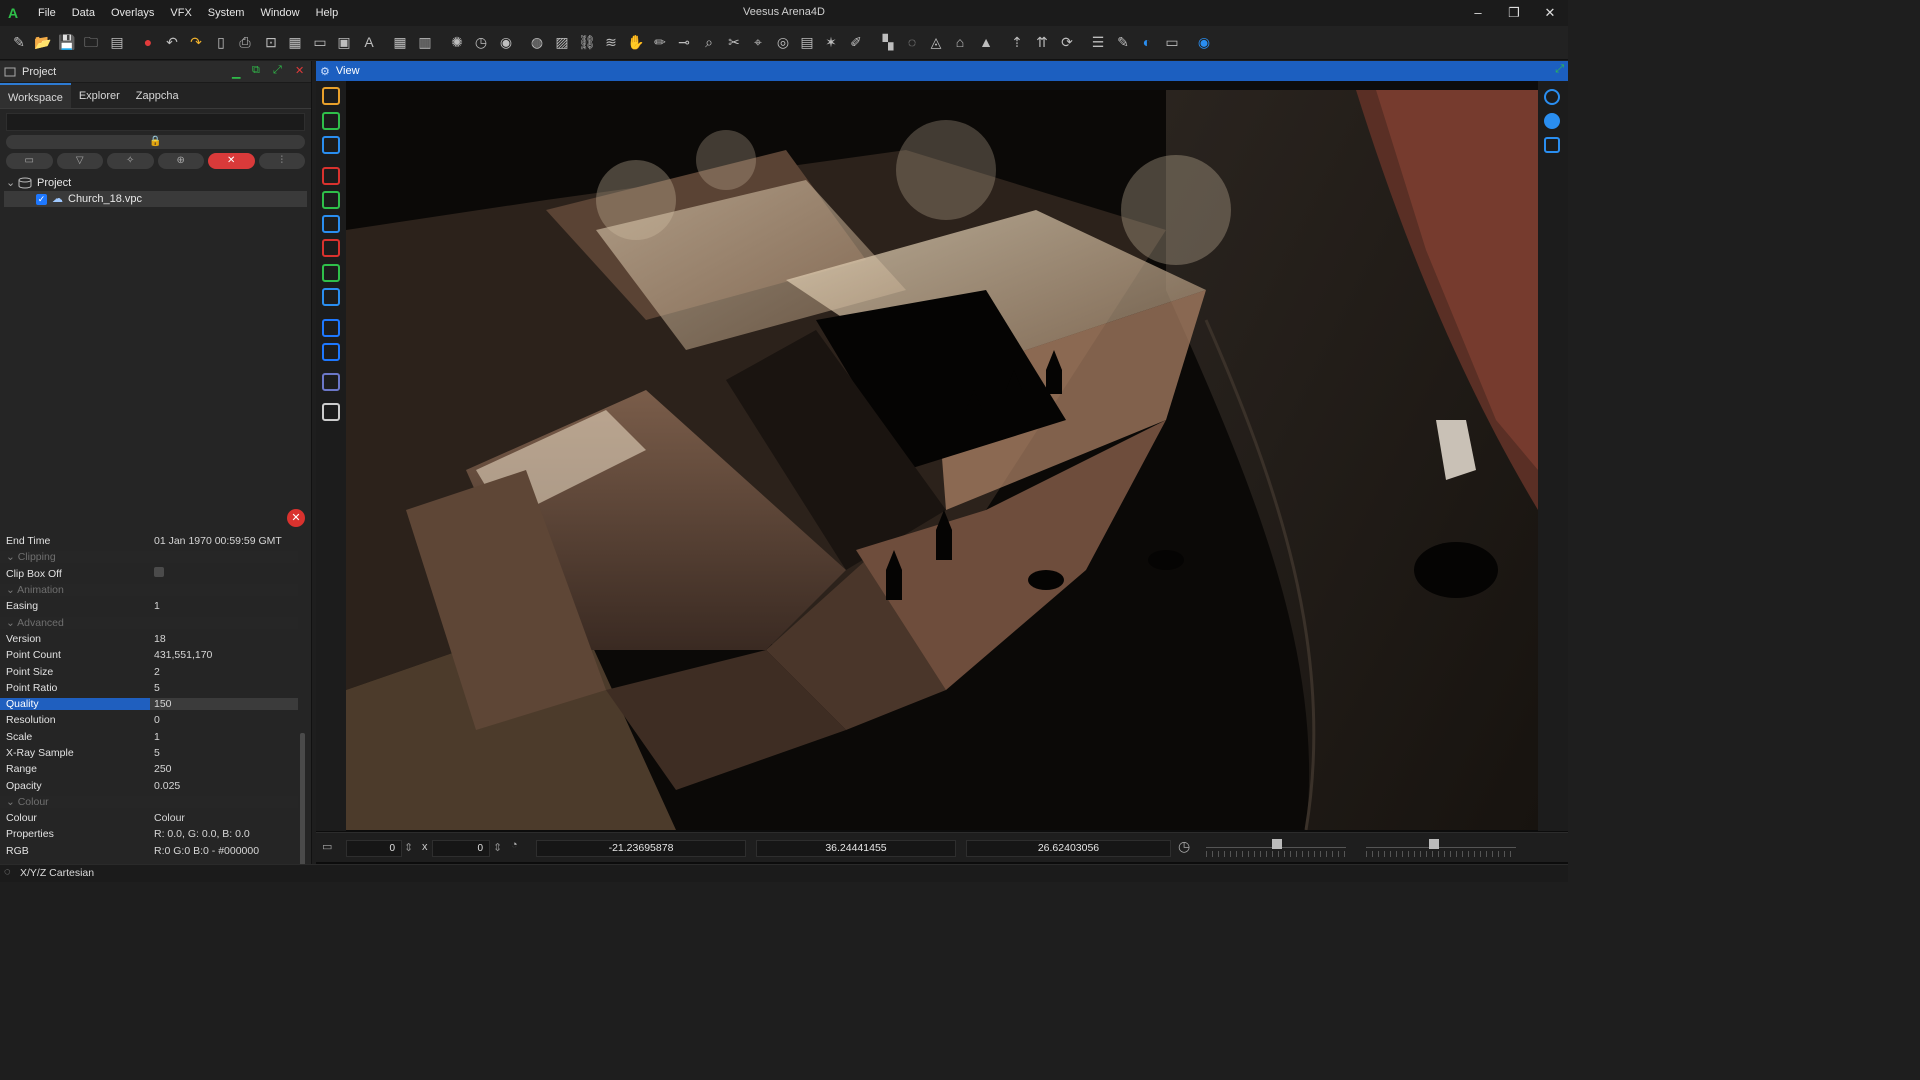 The height and width of the screenshot is (1080, 1920). What do you see at coordinates (180, 13) in the screenshot?
I see `menu-vfx: VFX` at bounding box center [180, 13].